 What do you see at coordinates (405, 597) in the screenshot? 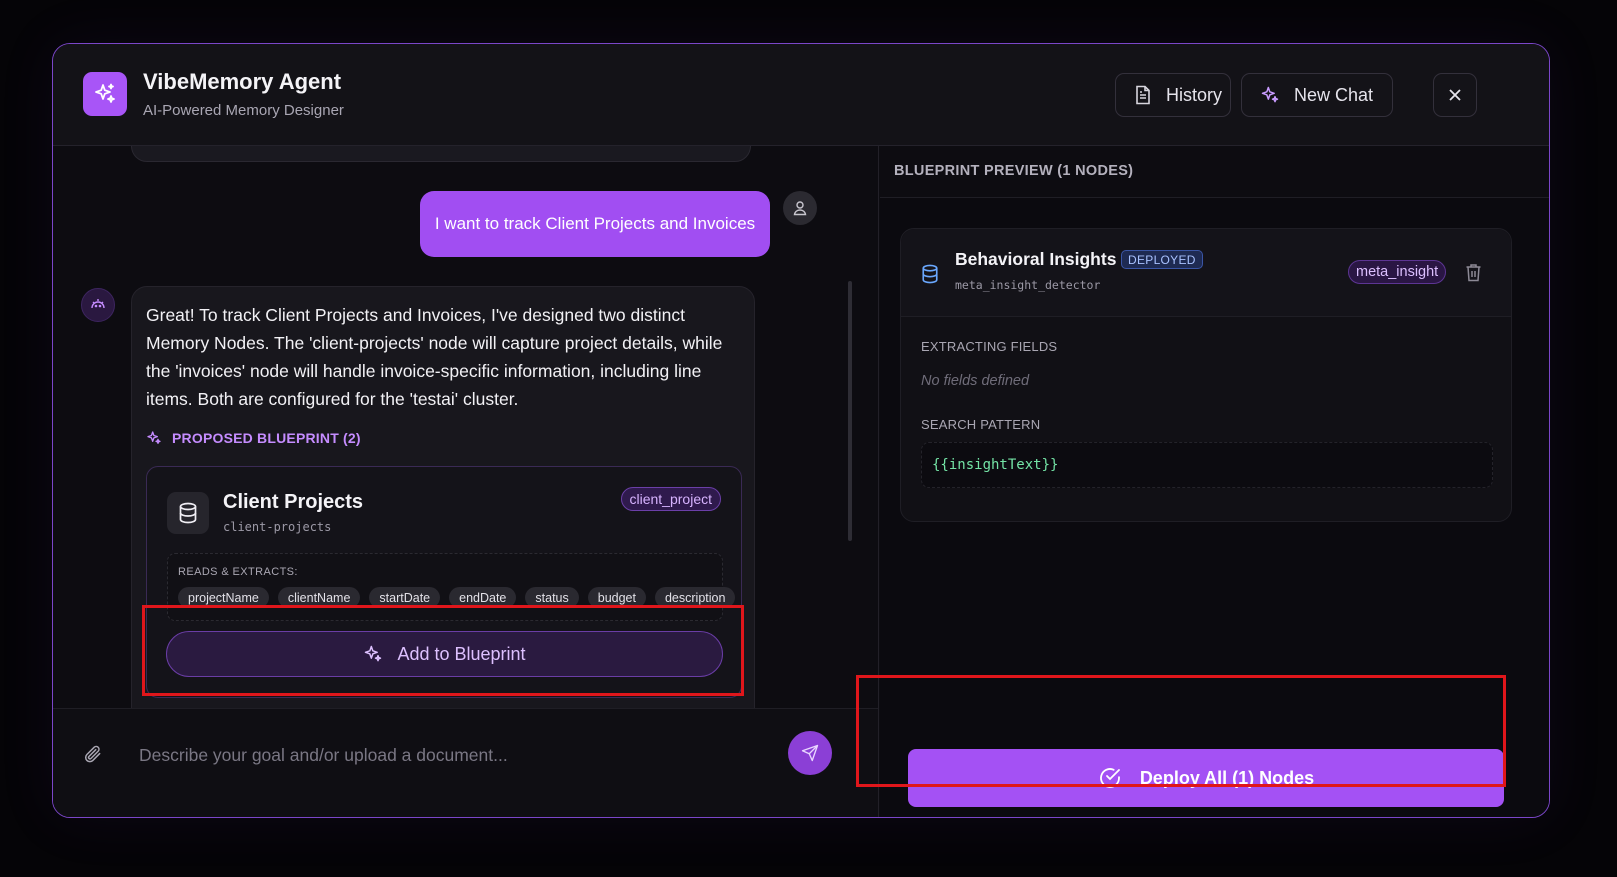
I see `field-chip: startDate` at bounding box center [405, 597].